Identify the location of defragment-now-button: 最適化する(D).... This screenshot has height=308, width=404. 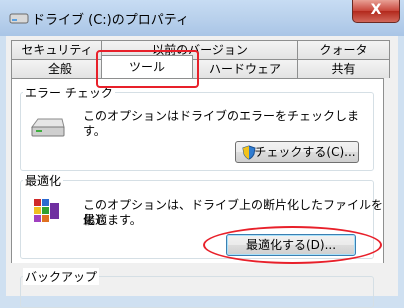
(291, 245).